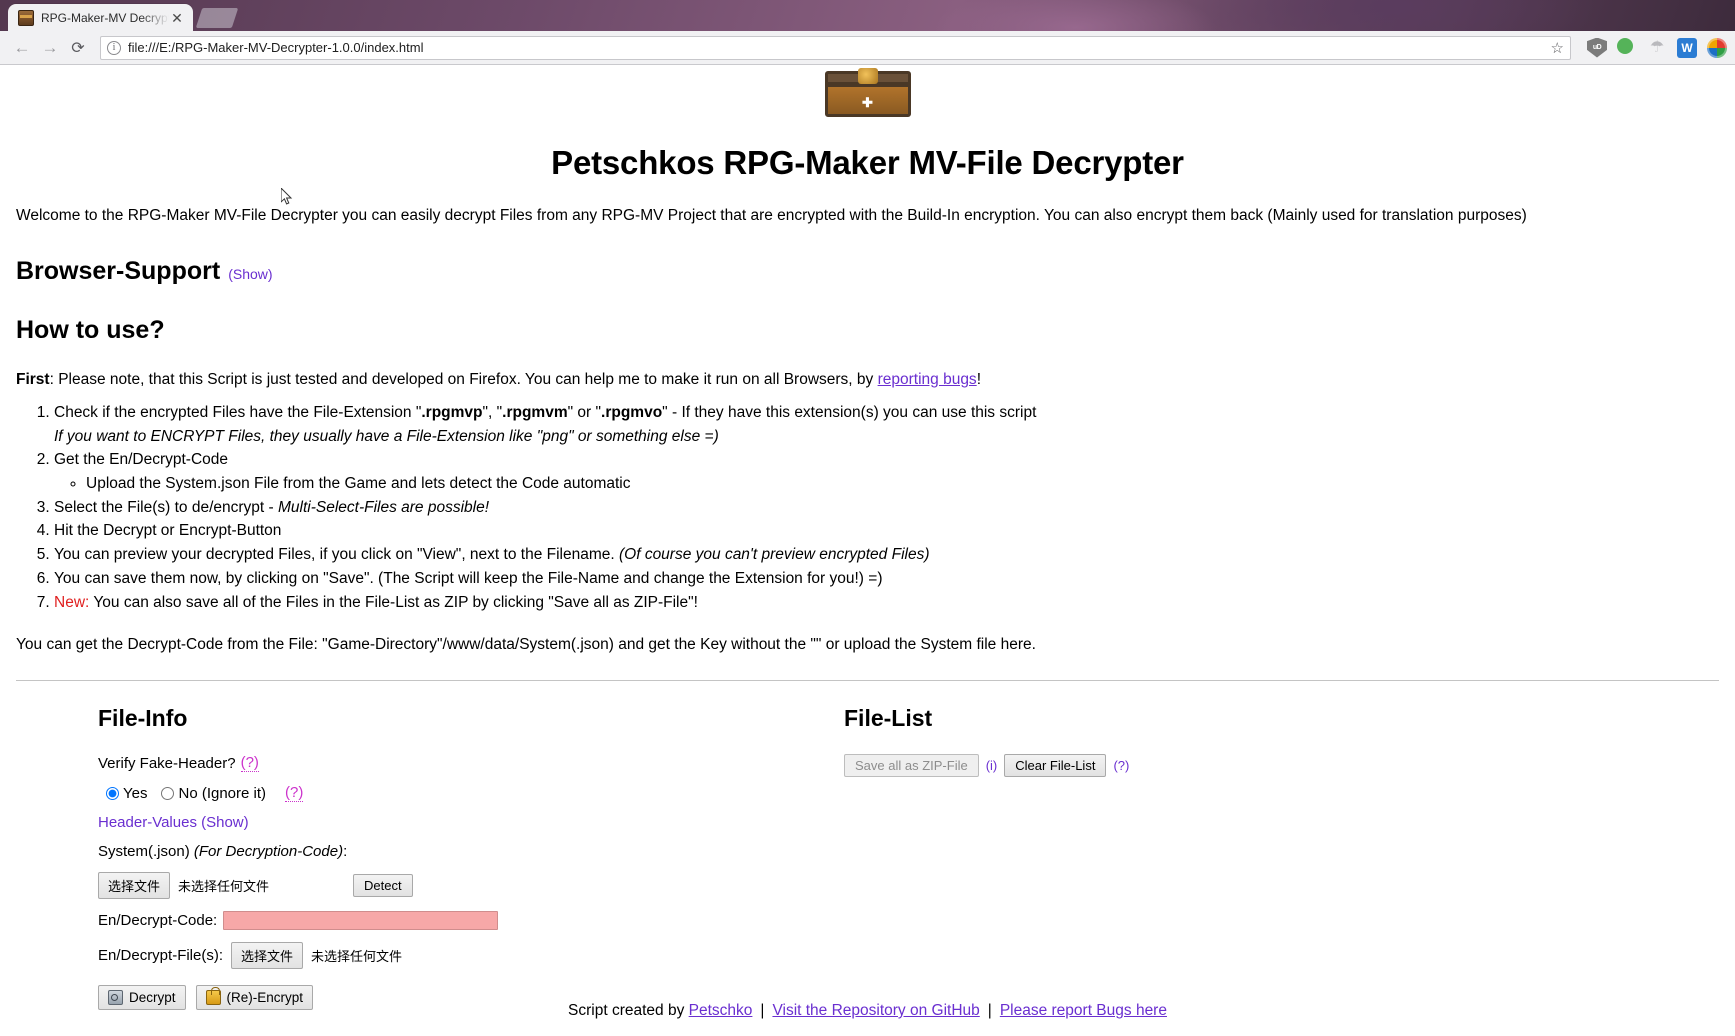  Describe the element at coordinates (114, 47) in the screenshot. I see `page-info-icon: i` at that location.